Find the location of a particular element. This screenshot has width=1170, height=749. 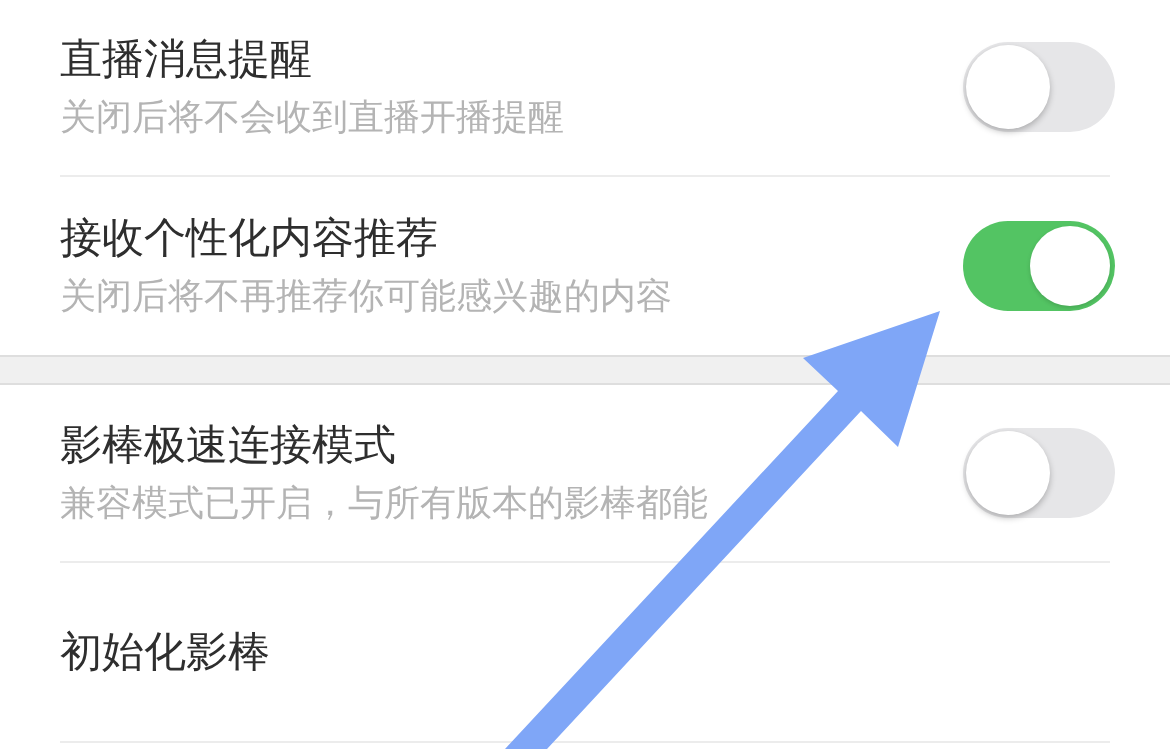

setting-title: 直播消息提醒 is located at coordinates (186, 59).